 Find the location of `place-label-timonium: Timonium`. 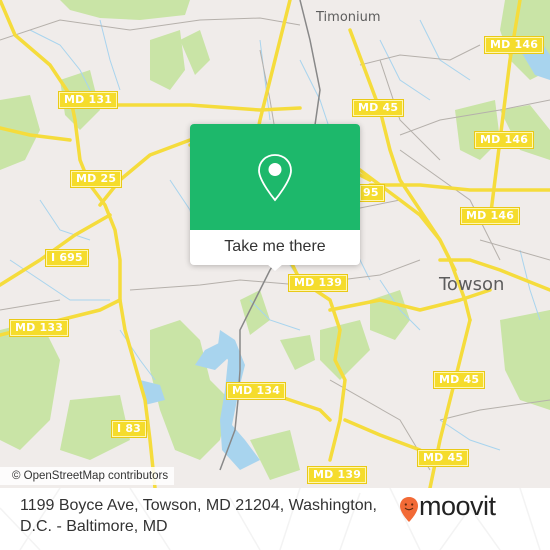

place-label-timonium: Timonium is located at coordinates (348, 17).